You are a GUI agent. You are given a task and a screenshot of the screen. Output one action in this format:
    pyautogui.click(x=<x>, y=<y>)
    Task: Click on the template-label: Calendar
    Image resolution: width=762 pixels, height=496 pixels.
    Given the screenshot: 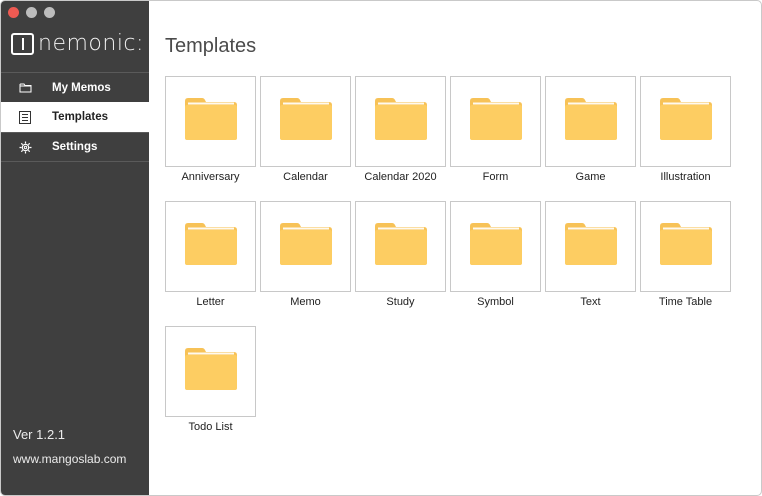 What is the action you would take?
    pyautogui.click(x=305, y=177)
    